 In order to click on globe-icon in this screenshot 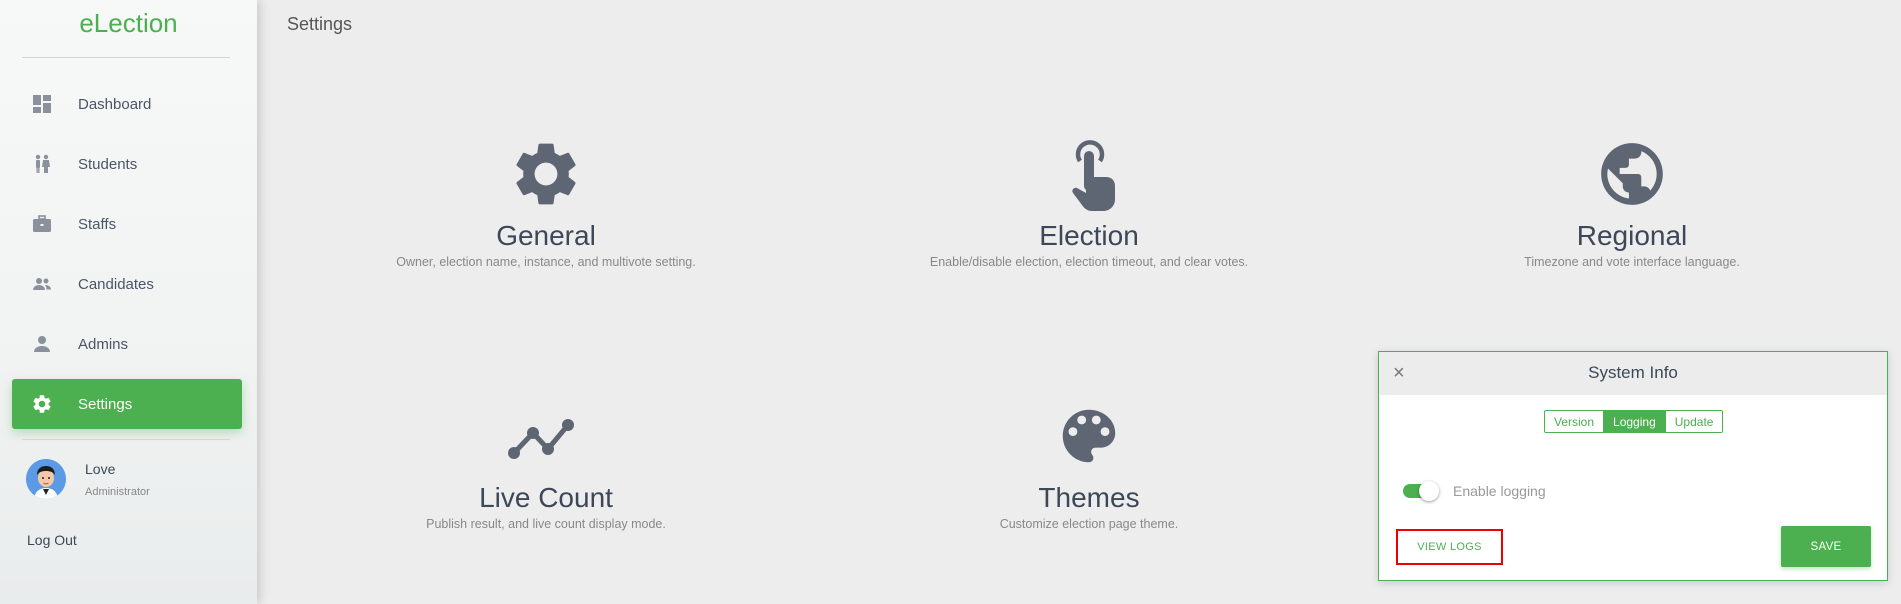, I will do `click(1632, 174)`.